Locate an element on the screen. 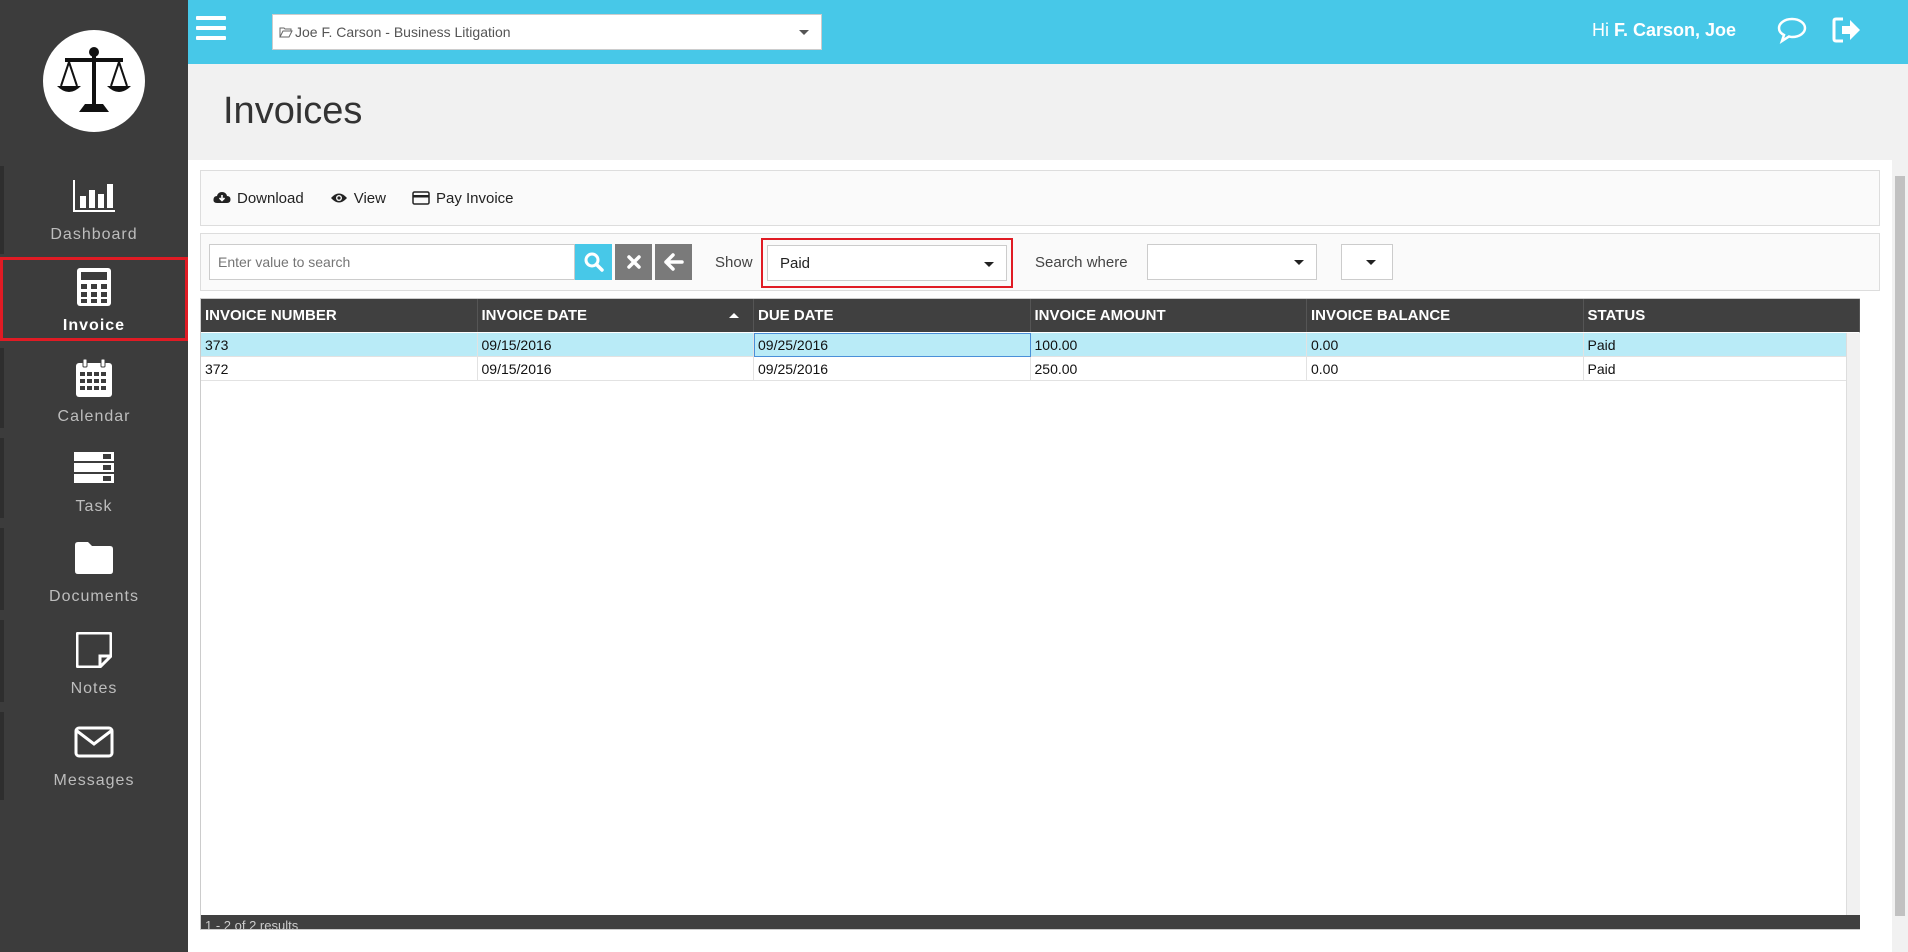 This screenshot has height=952, width=1908. sidebar-item-label: Invoice is located at coordinates (94, 325).